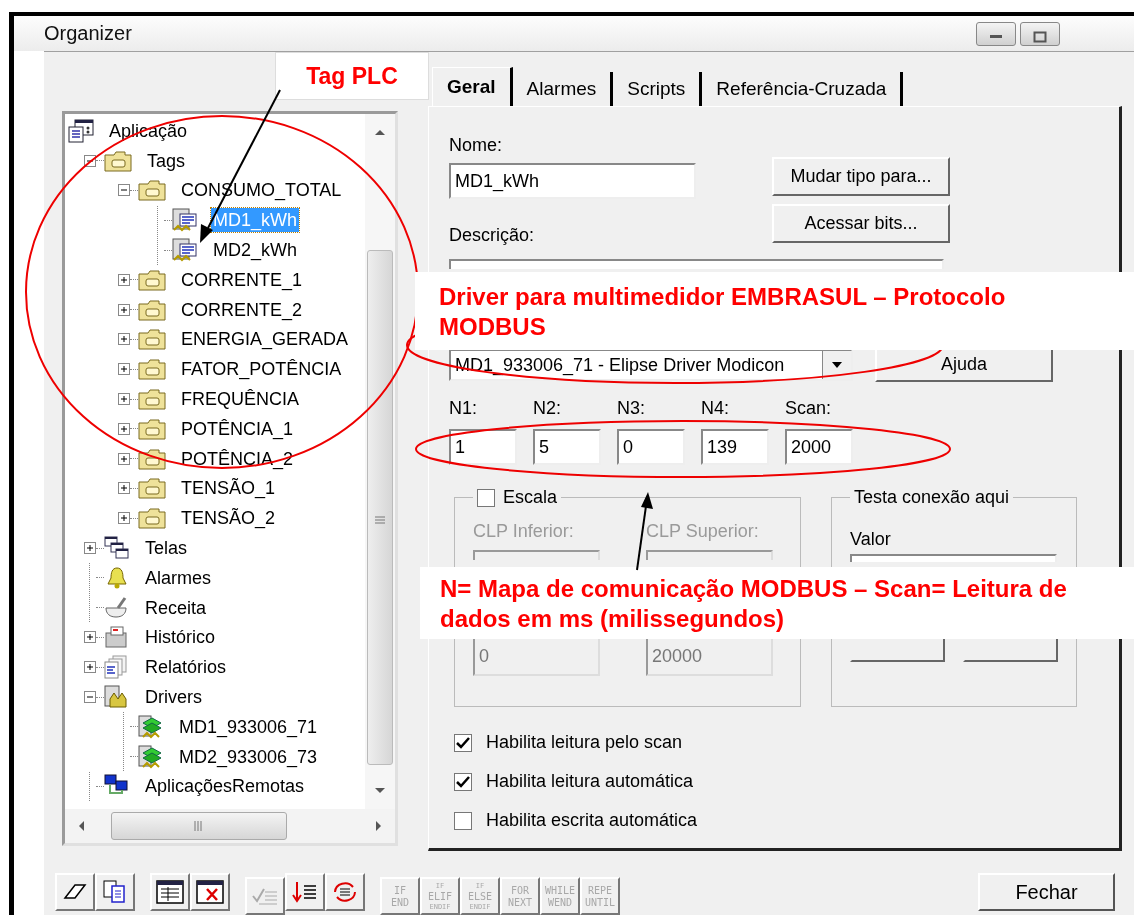  Describe the element at coordinates (180, 637) in the screenshot. I see `tree-item: Histórico` at that location.